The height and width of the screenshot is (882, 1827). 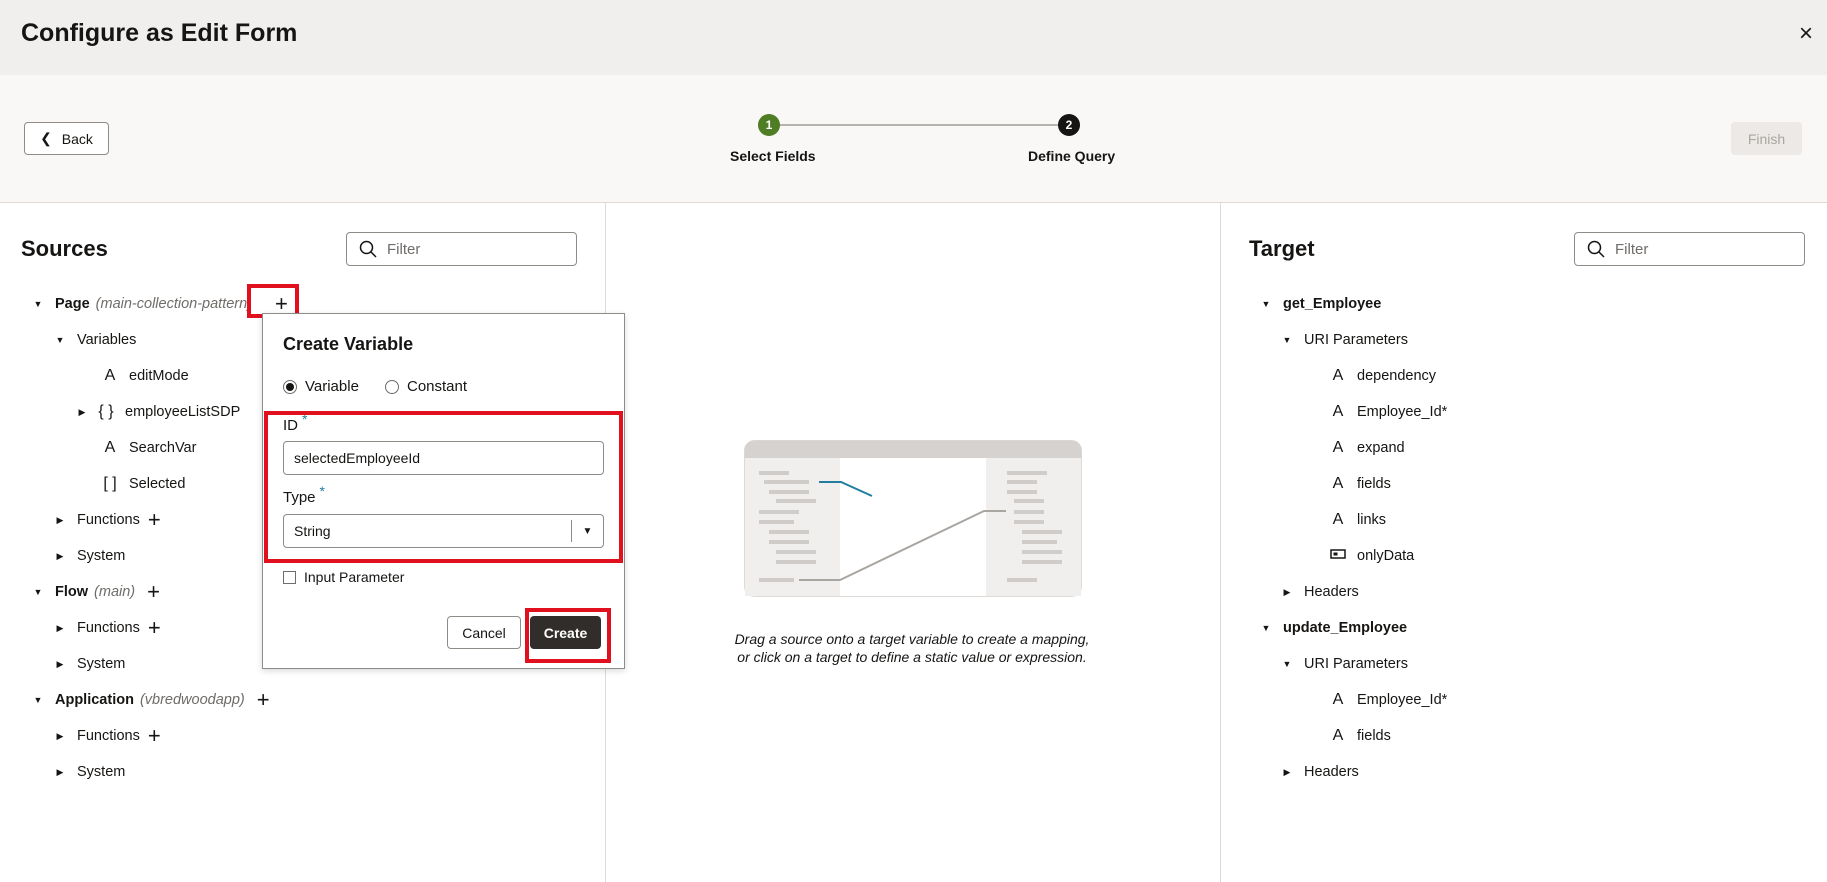 What do you see at coordinates (1366, 448) in the screenshot?
I see `tree-item-expand: A expand` at bounding box center [1366, 448].